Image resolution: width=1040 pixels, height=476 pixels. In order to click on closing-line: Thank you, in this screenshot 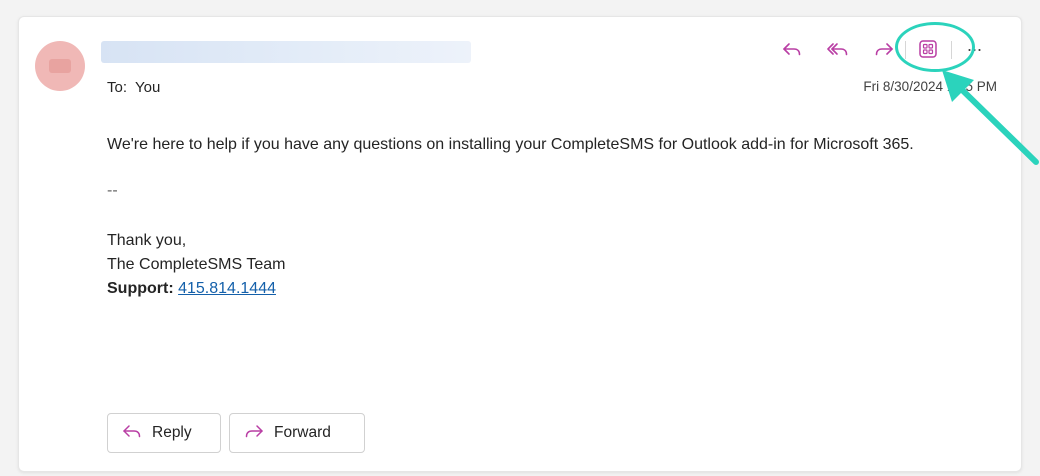, I will do `click(147, 240)`.